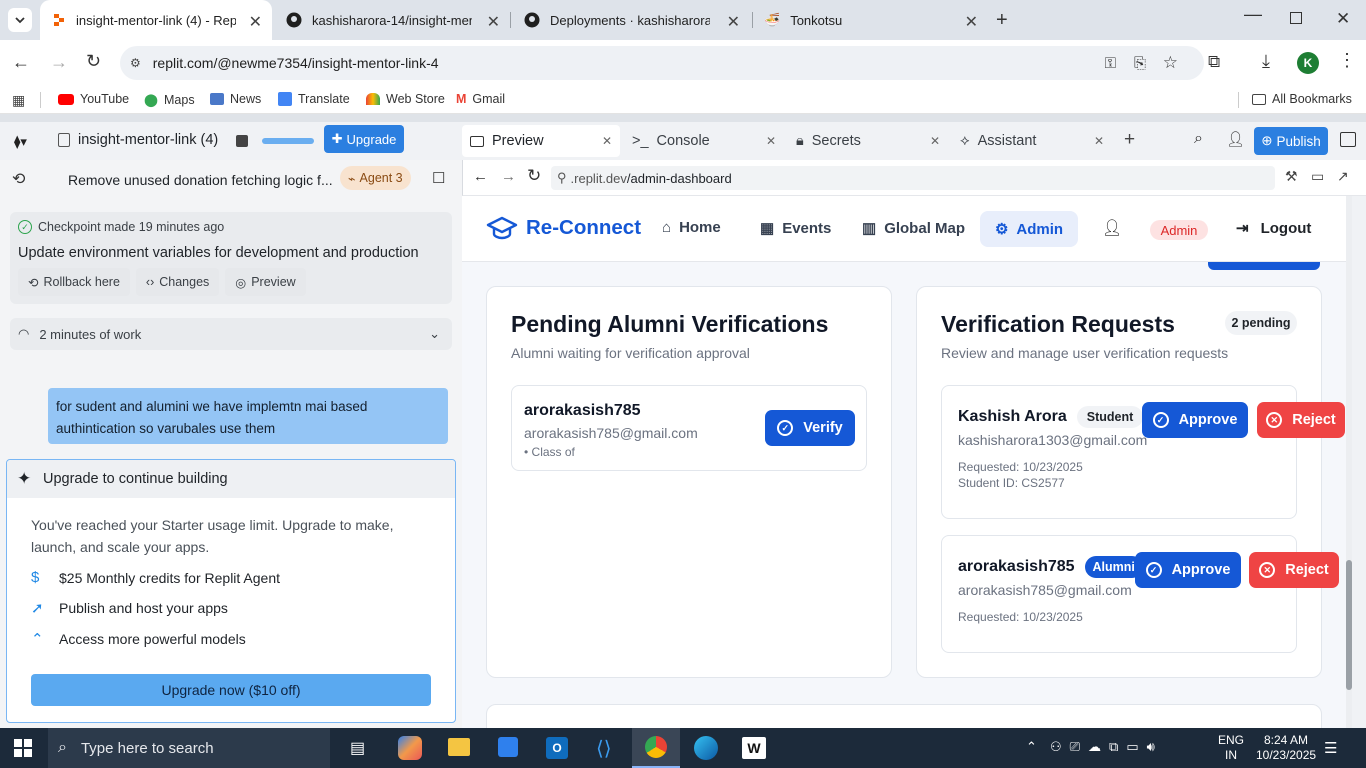  I want to click on upgrade-now-button: Upgrade now ($10 off), so click(231, 690).